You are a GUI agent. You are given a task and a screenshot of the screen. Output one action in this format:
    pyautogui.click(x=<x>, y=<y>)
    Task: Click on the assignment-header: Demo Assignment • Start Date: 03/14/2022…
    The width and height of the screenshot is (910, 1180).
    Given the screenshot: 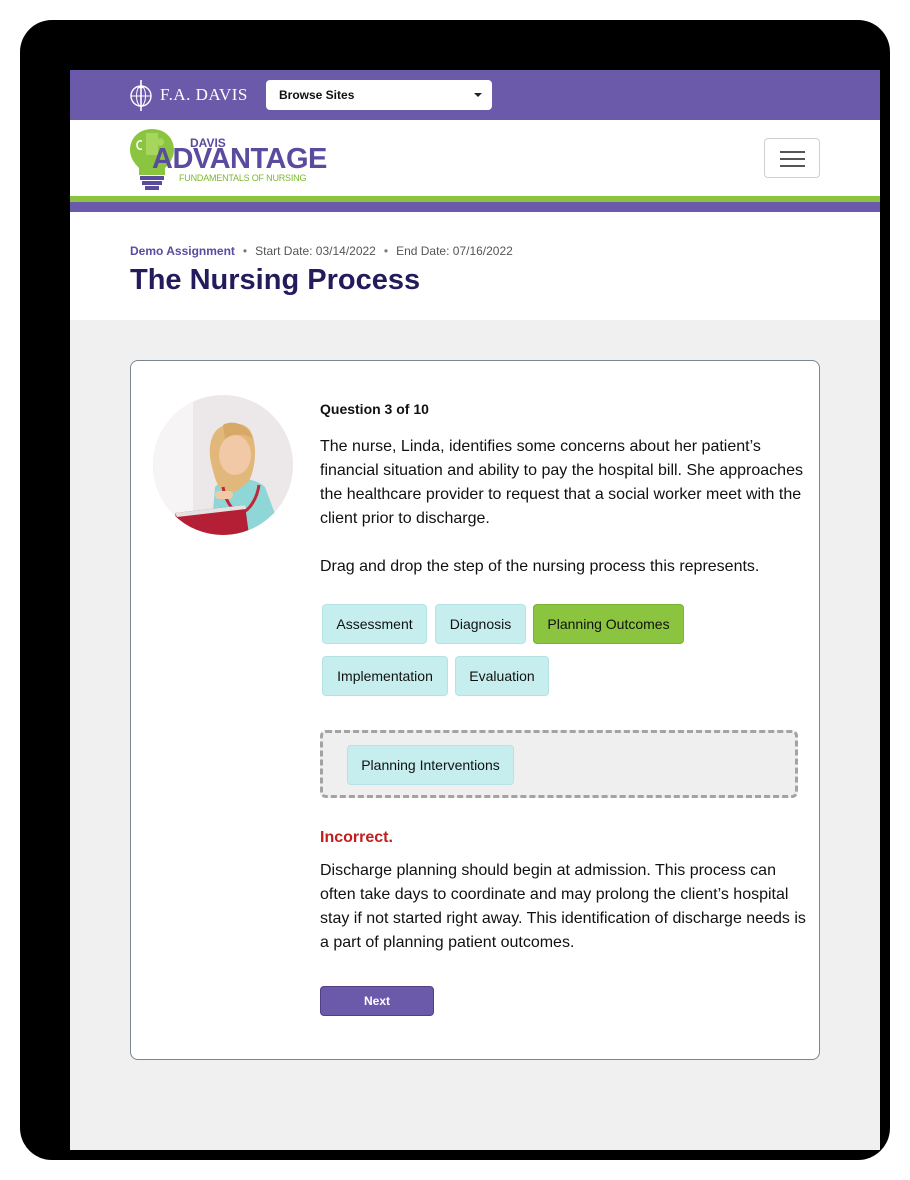 What is the action you would take?
    pyautogui.click(x=475, y=266)
    